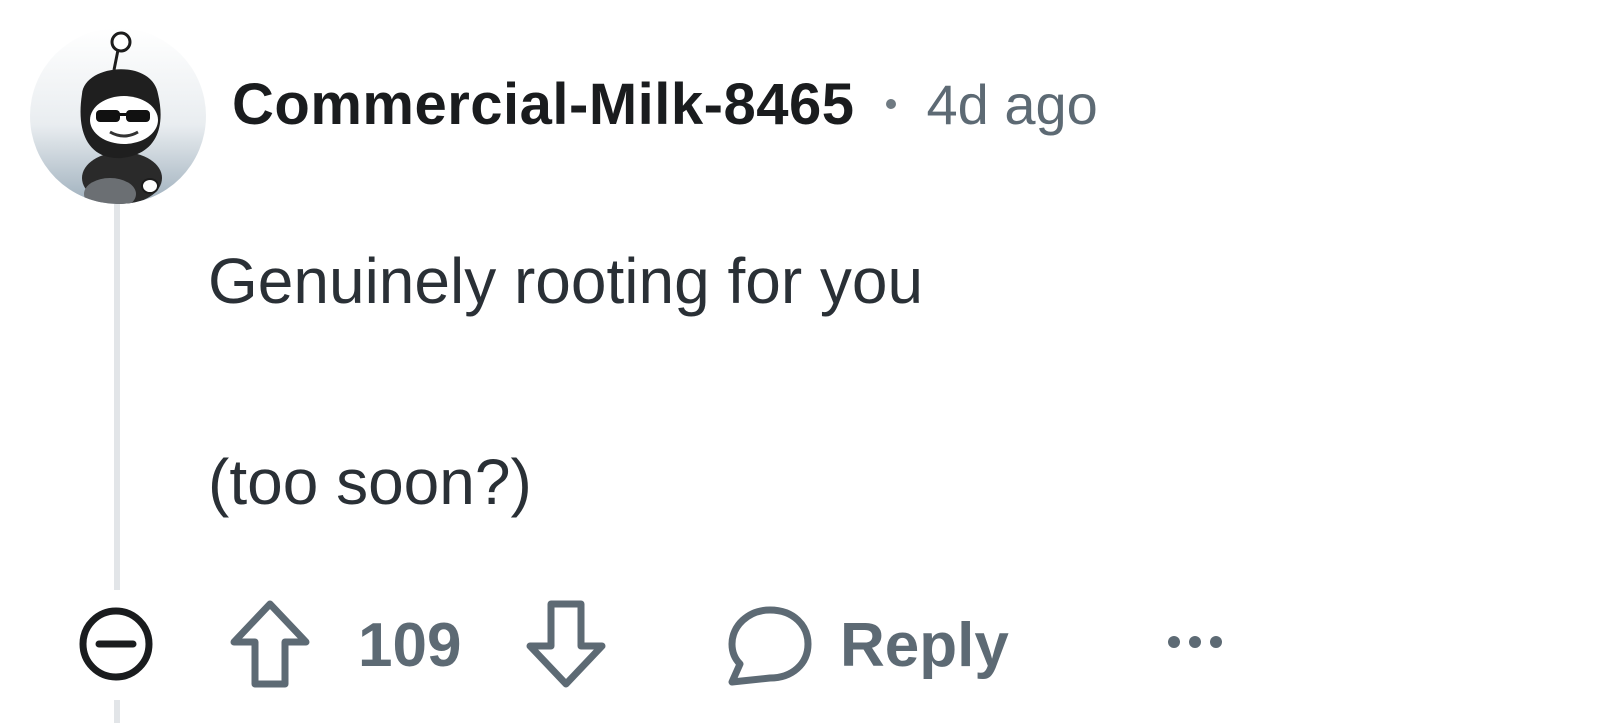 Image resolution: width=1600 pixels, height=723 pixels. I want to click on collapse-thread-button, so click(116, 644).